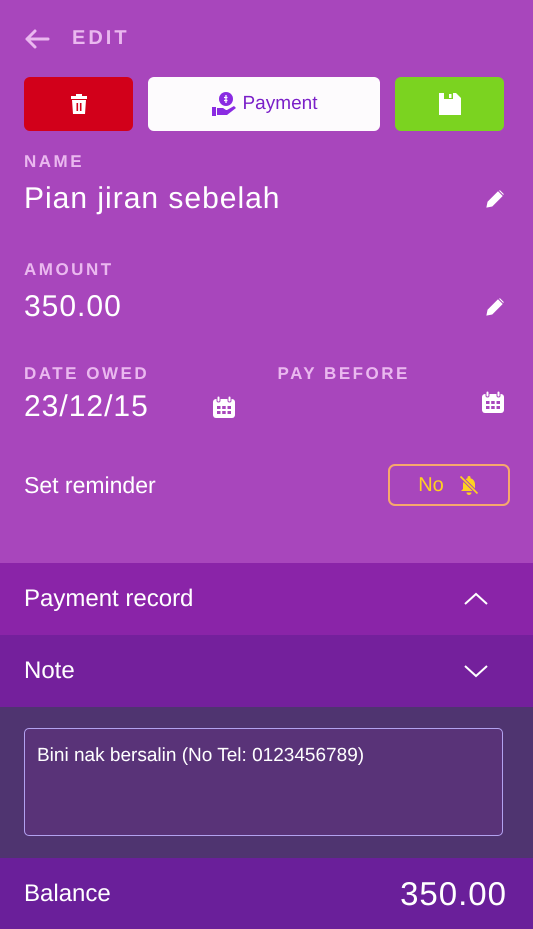 This screenshot has height=929, width=533. What do you see at coordinates (344, 374) in the screenshot?
I see `field-label: PAY BEFORE` at bounding box center [344, 374].